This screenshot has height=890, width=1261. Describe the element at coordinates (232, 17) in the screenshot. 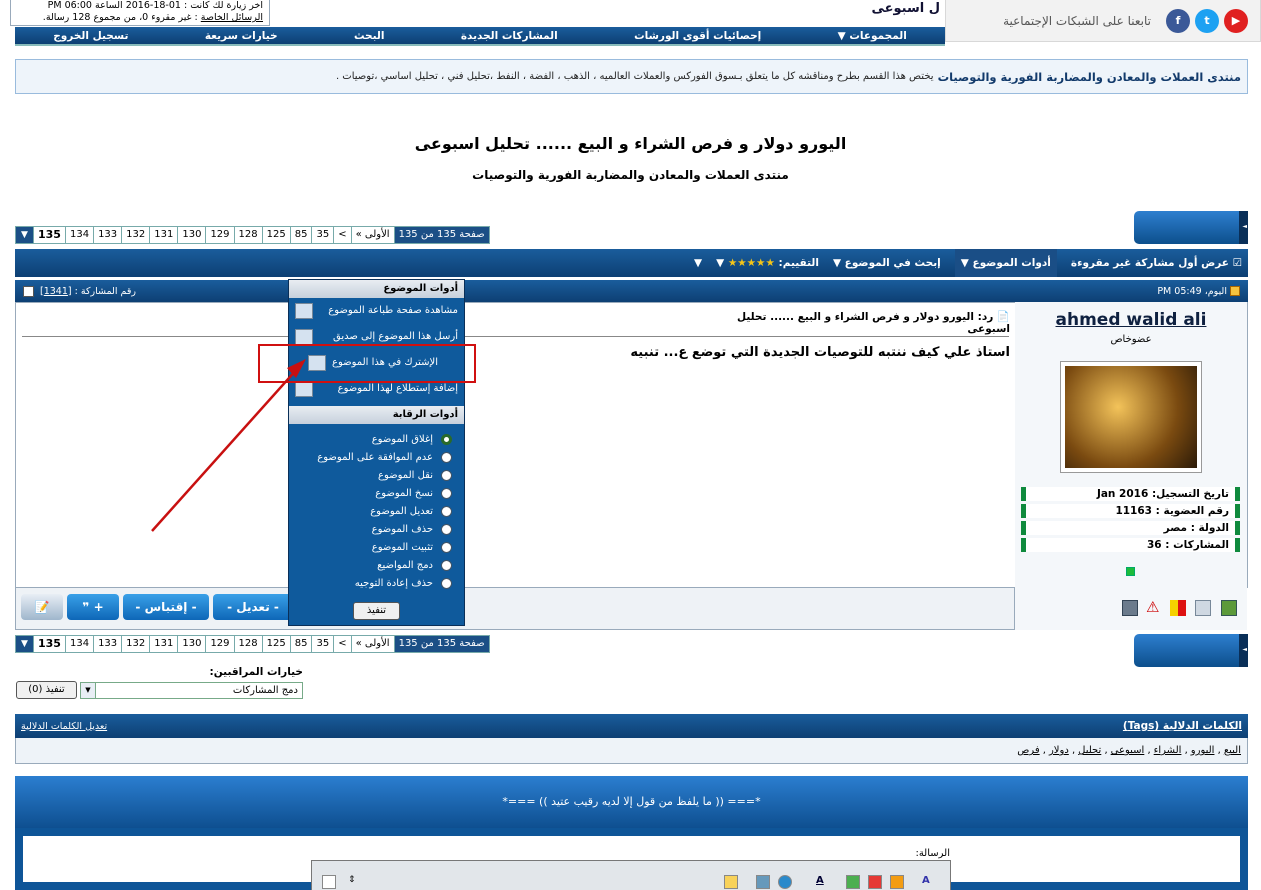

I see `private-messages-link: الرسائل الخاصة` at that location.